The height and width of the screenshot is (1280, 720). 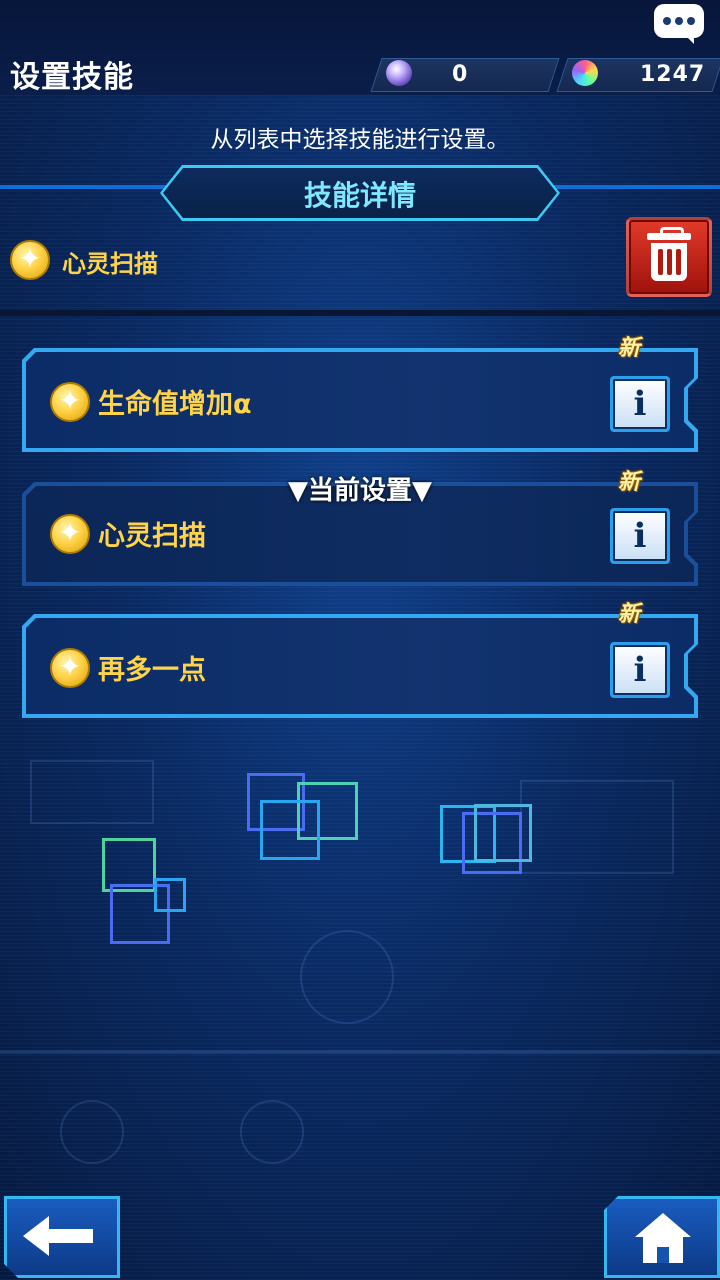 What do you see at coordinates (110, 264) in the screenshot?
I see `selected-skill-name: 心灵扫描` at bounding box center [110, 264].